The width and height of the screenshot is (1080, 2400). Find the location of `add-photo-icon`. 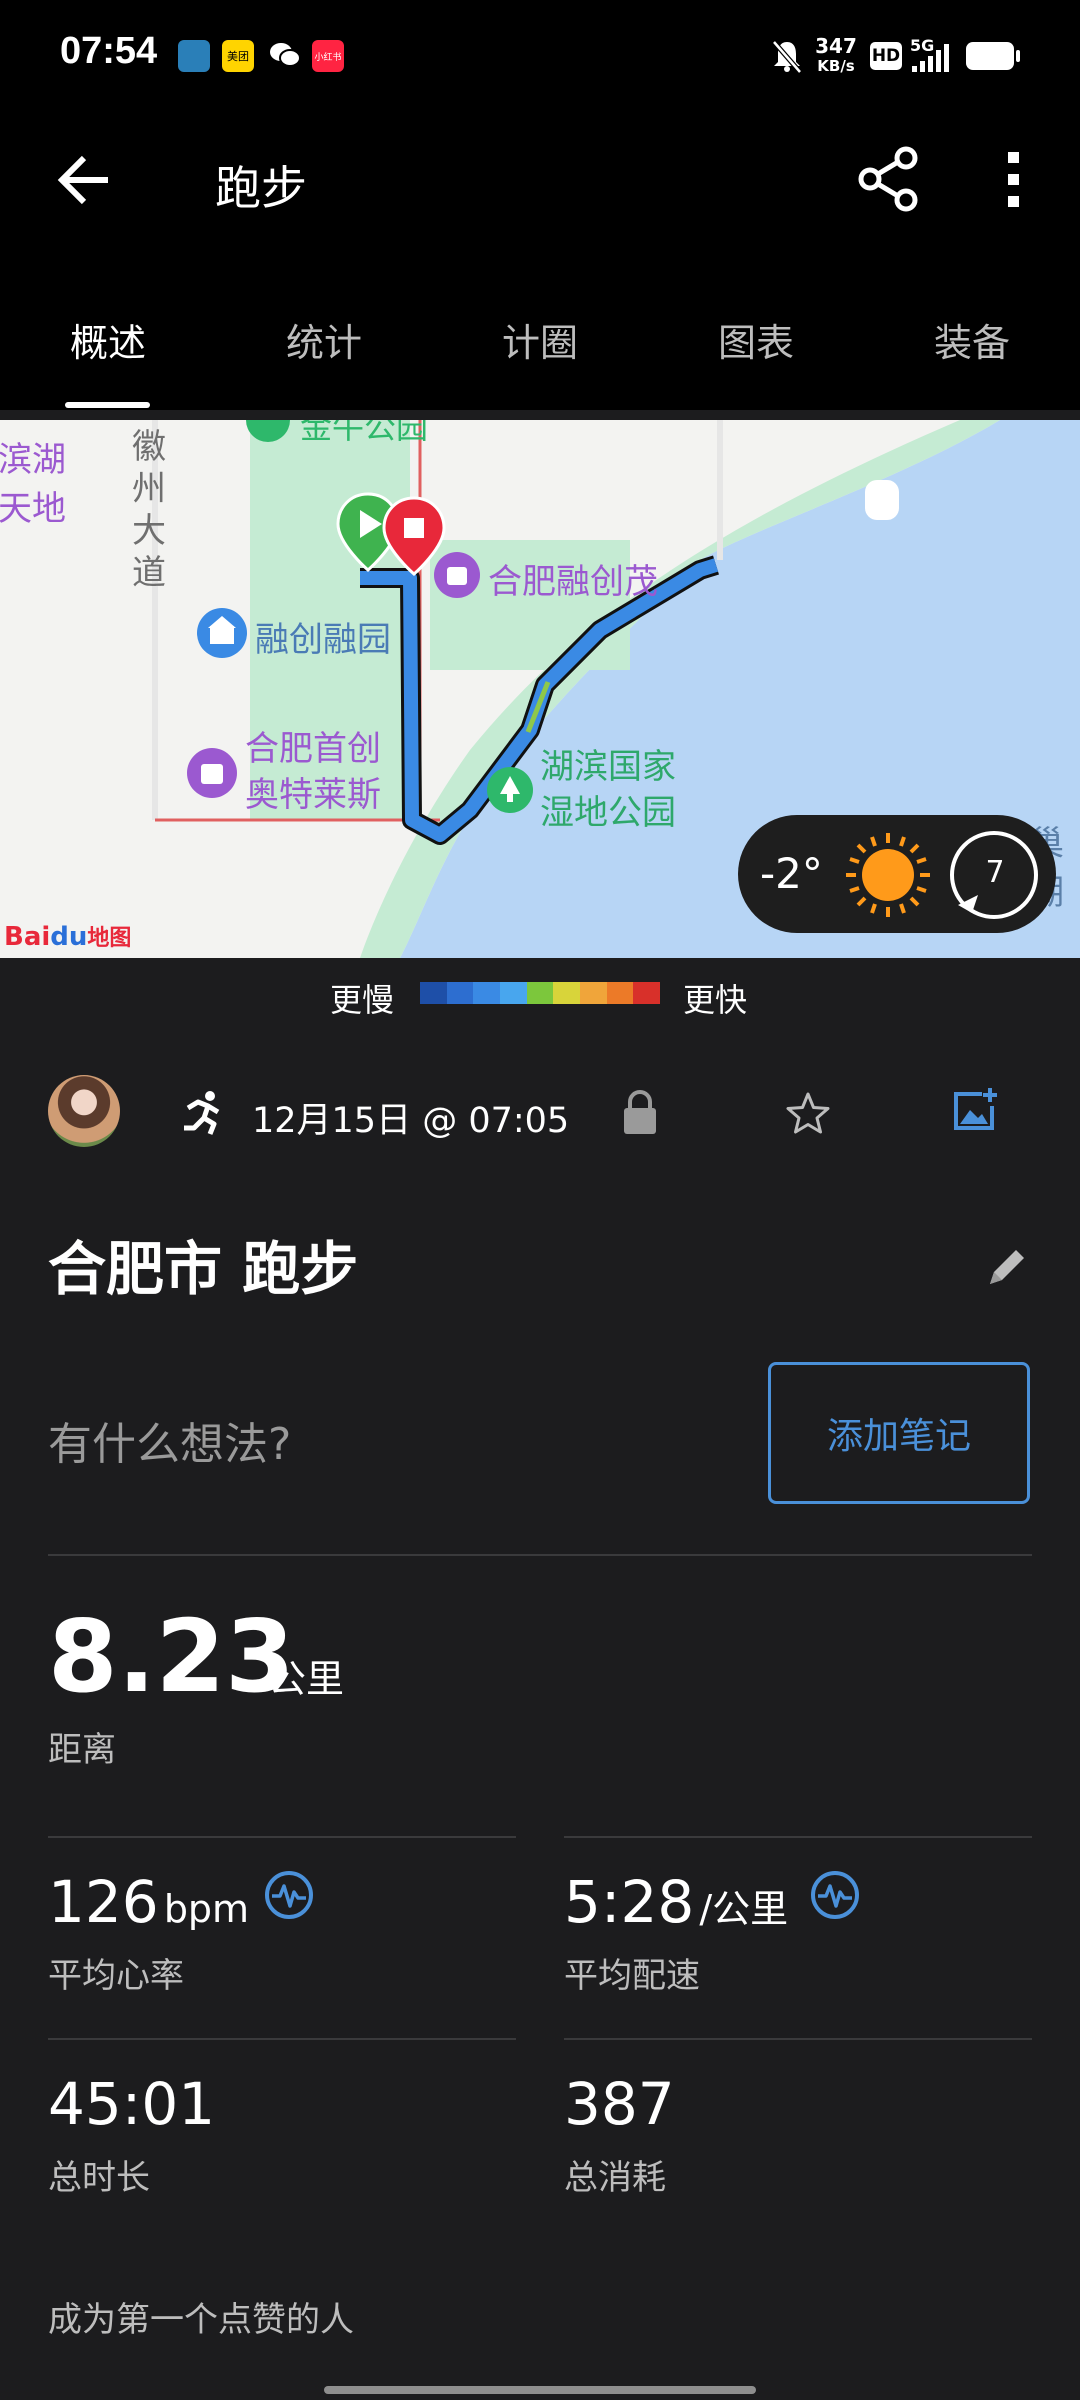

add-photo-icon is located at coordinates (975, 1109).